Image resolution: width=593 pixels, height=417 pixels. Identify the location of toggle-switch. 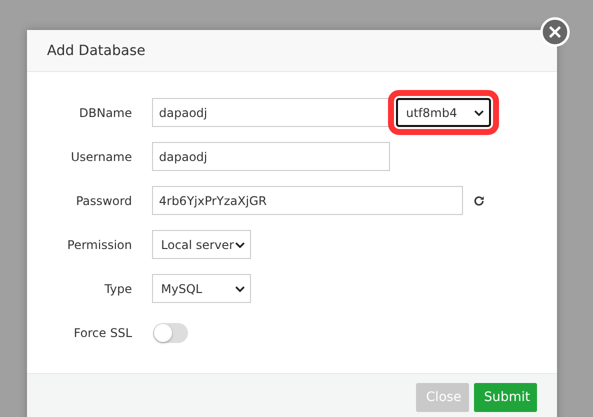
(170, 332).